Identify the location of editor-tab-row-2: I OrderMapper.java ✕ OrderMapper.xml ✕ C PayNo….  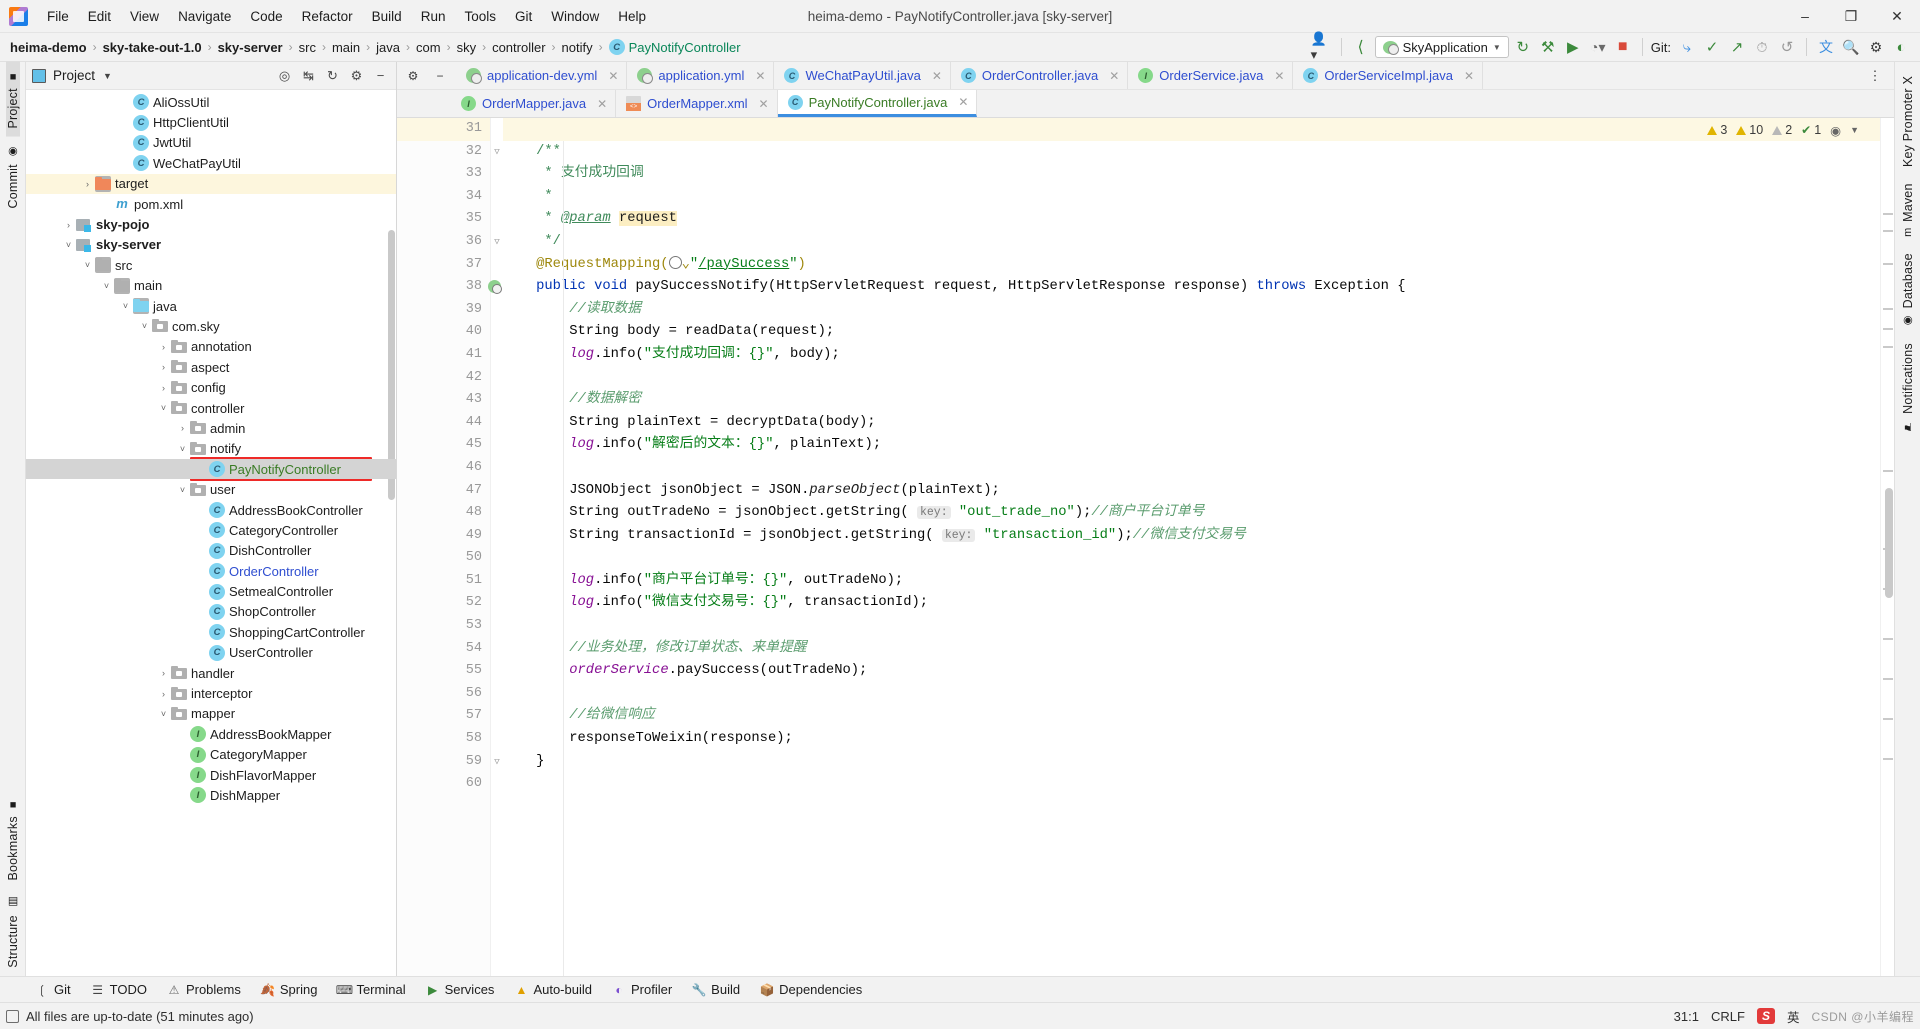
(1145, 104).